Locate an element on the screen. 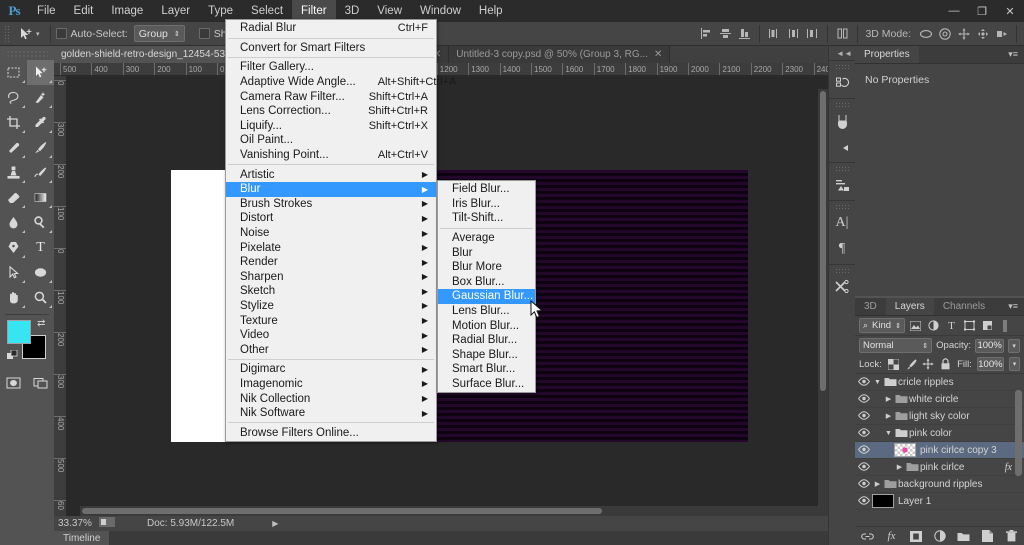 This screenshot has width=1024, height=545. adjustments-panel-icon is located at coordinates (842, 185).